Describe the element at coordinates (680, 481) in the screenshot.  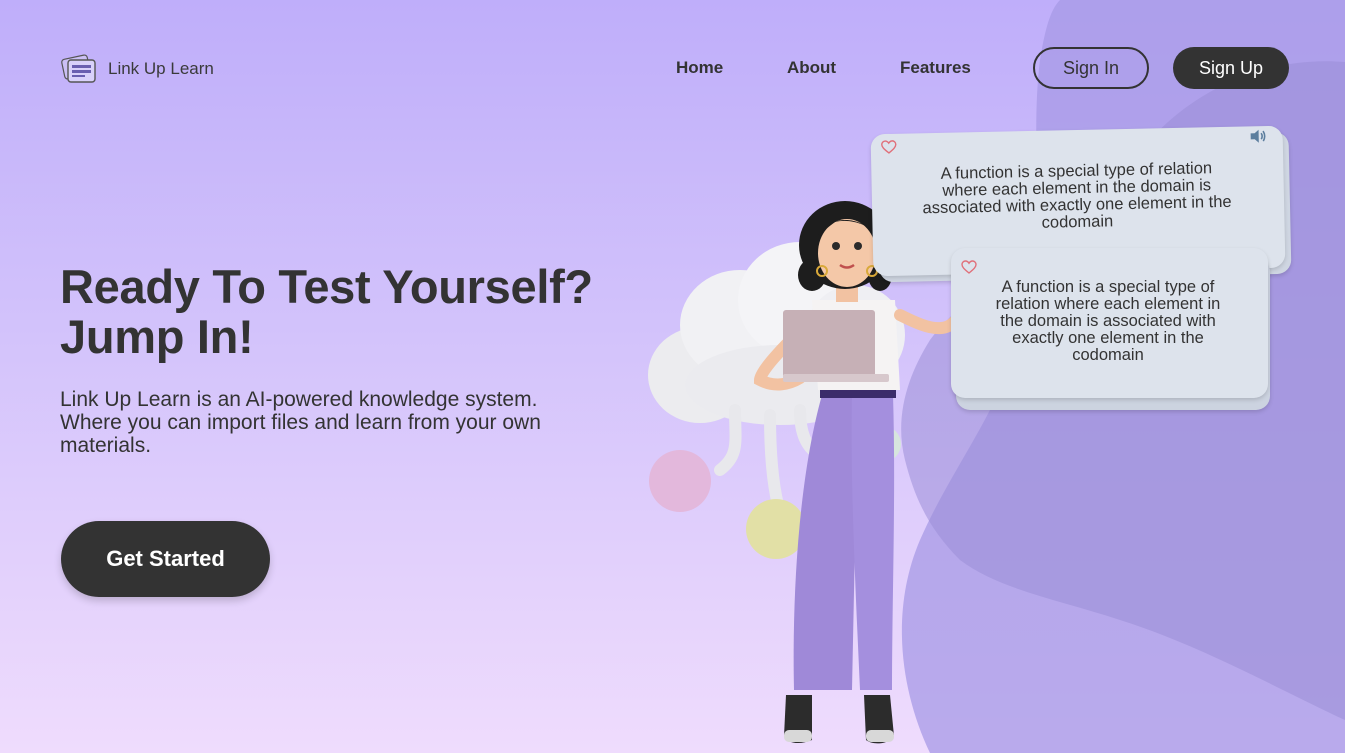
I see `pink-node-ball` at that location.